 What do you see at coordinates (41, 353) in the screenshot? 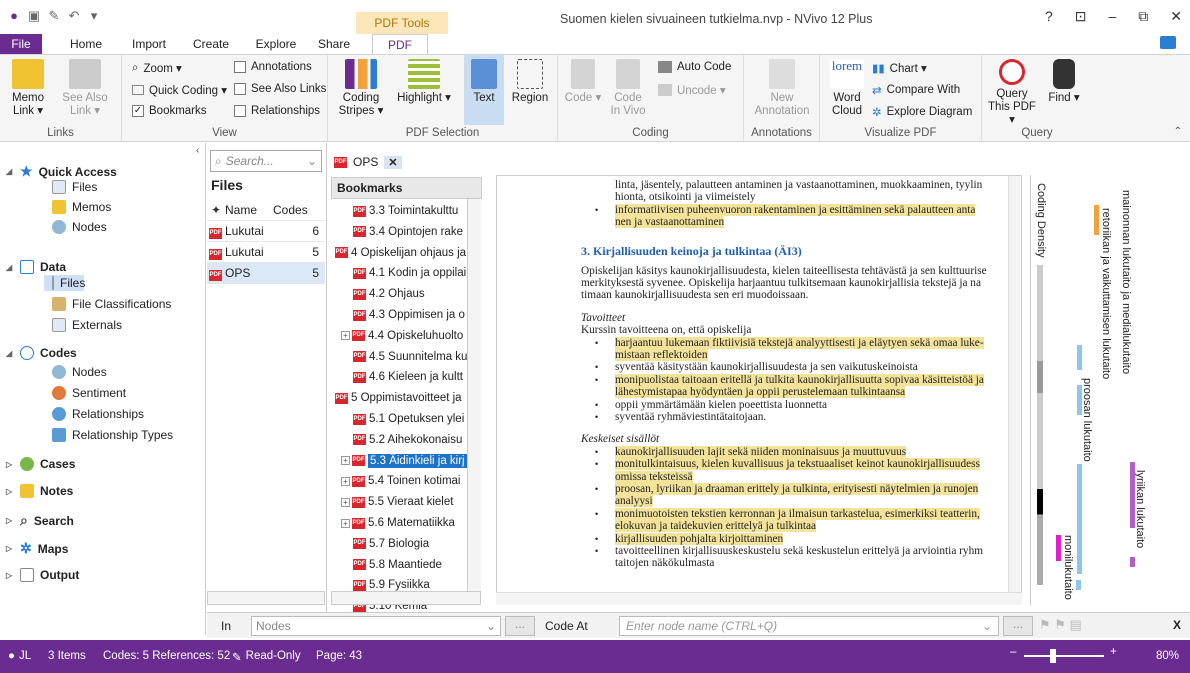
I see `nav-codes: ◢ Codes` at bounding box center [41, 353].